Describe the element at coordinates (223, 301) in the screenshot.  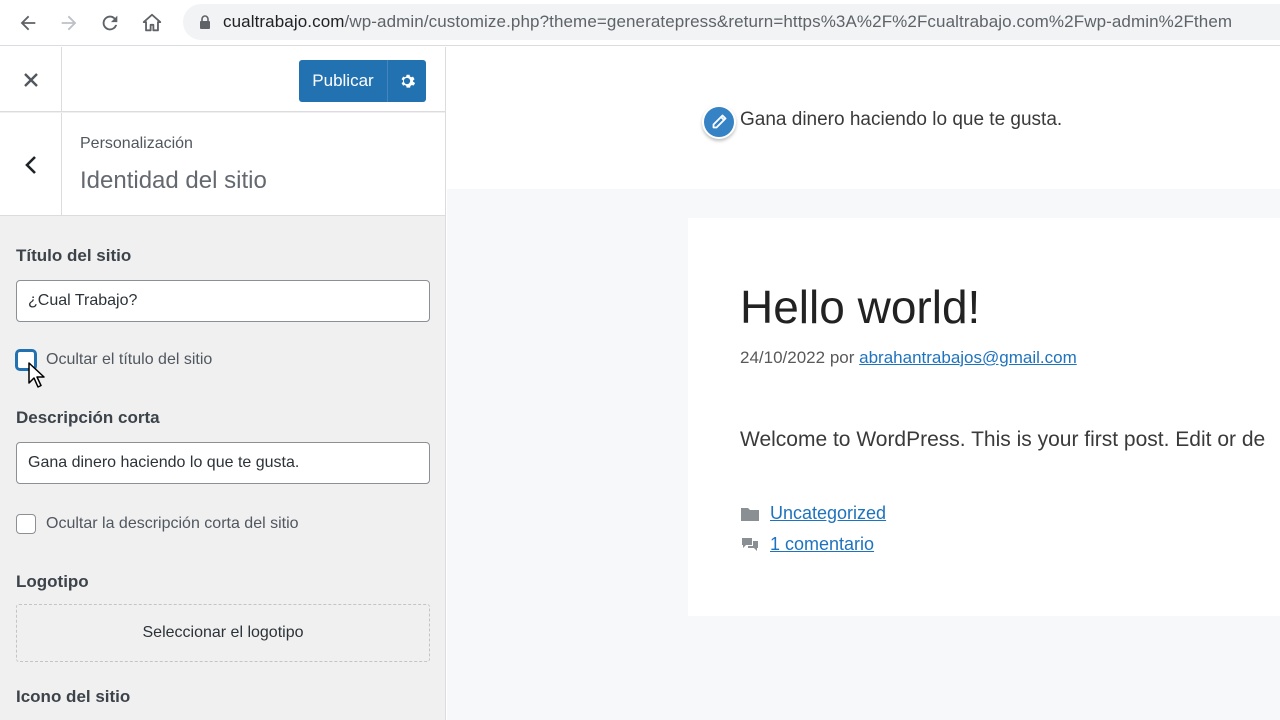
I see `site-title-input` at that location.